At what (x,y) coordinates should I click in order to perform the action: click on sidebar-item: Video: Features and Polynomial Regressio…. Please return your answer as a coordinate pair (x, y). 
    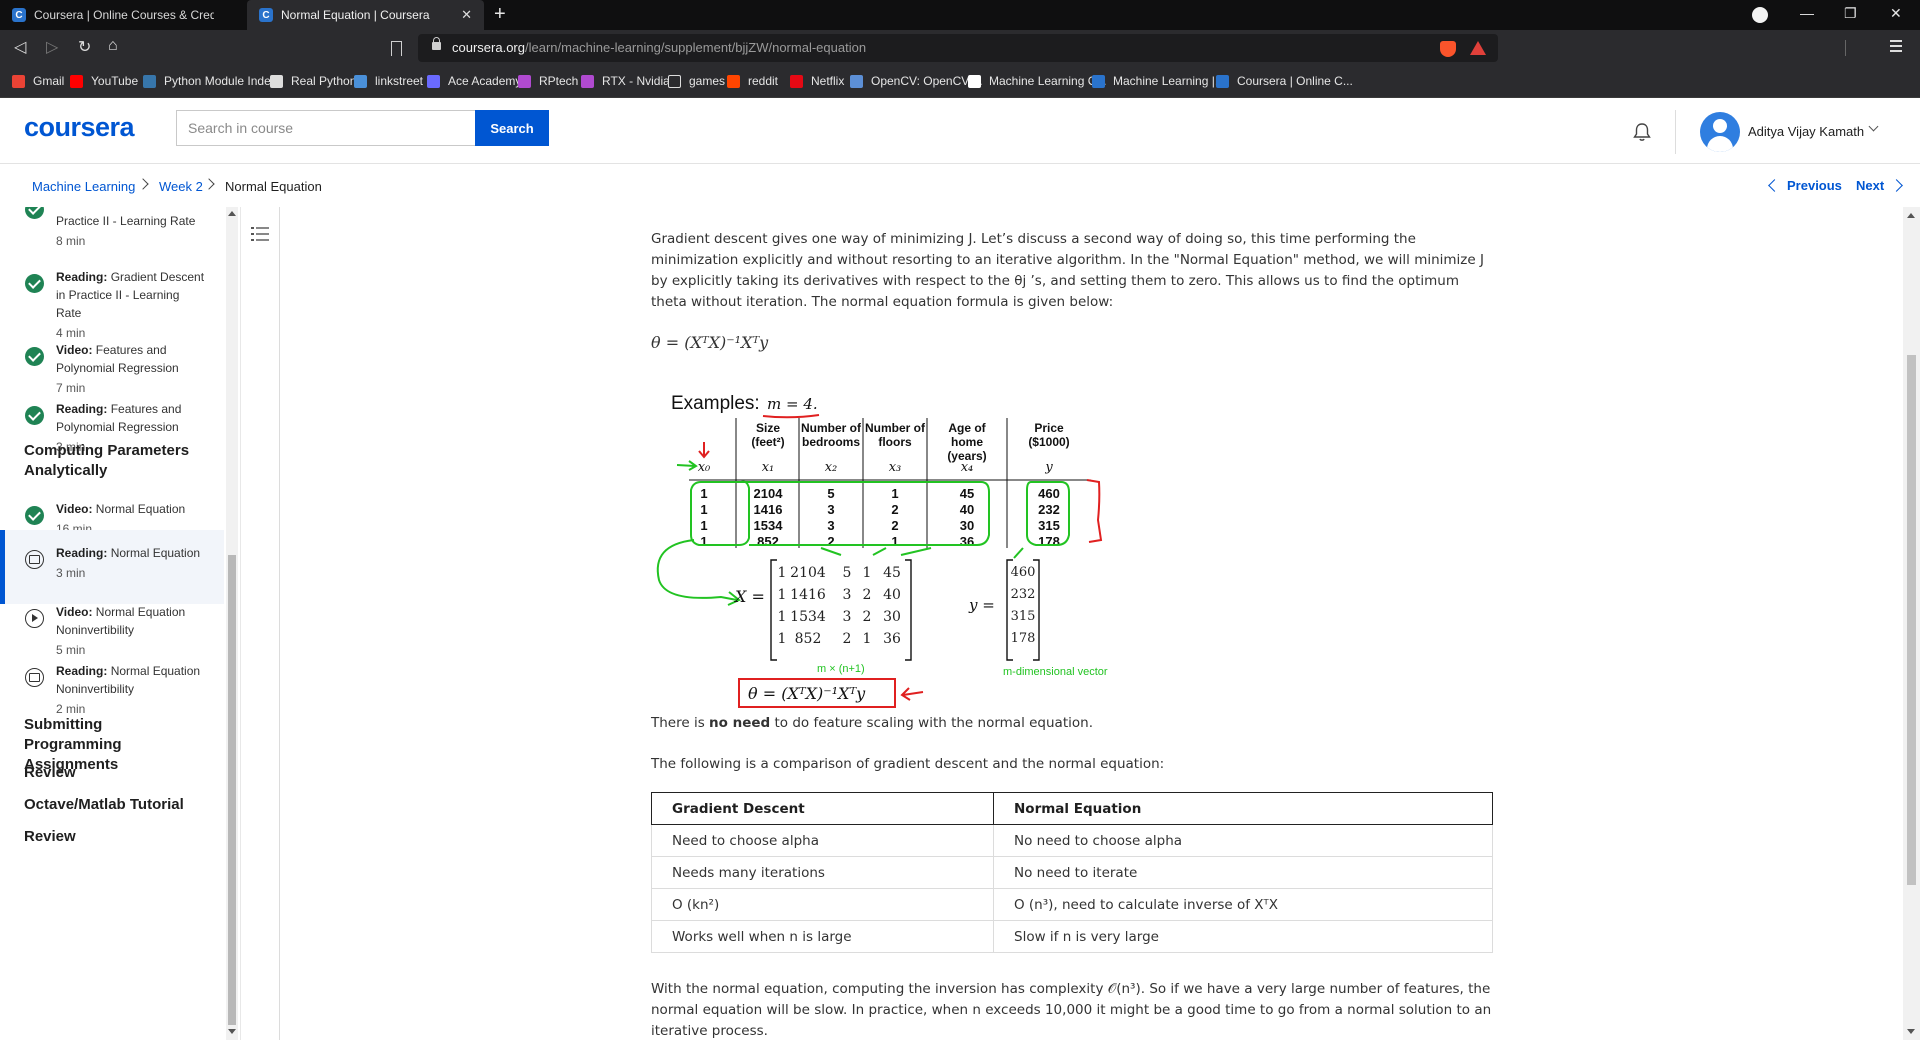
    Looking at the image, I should click on (112, 368).